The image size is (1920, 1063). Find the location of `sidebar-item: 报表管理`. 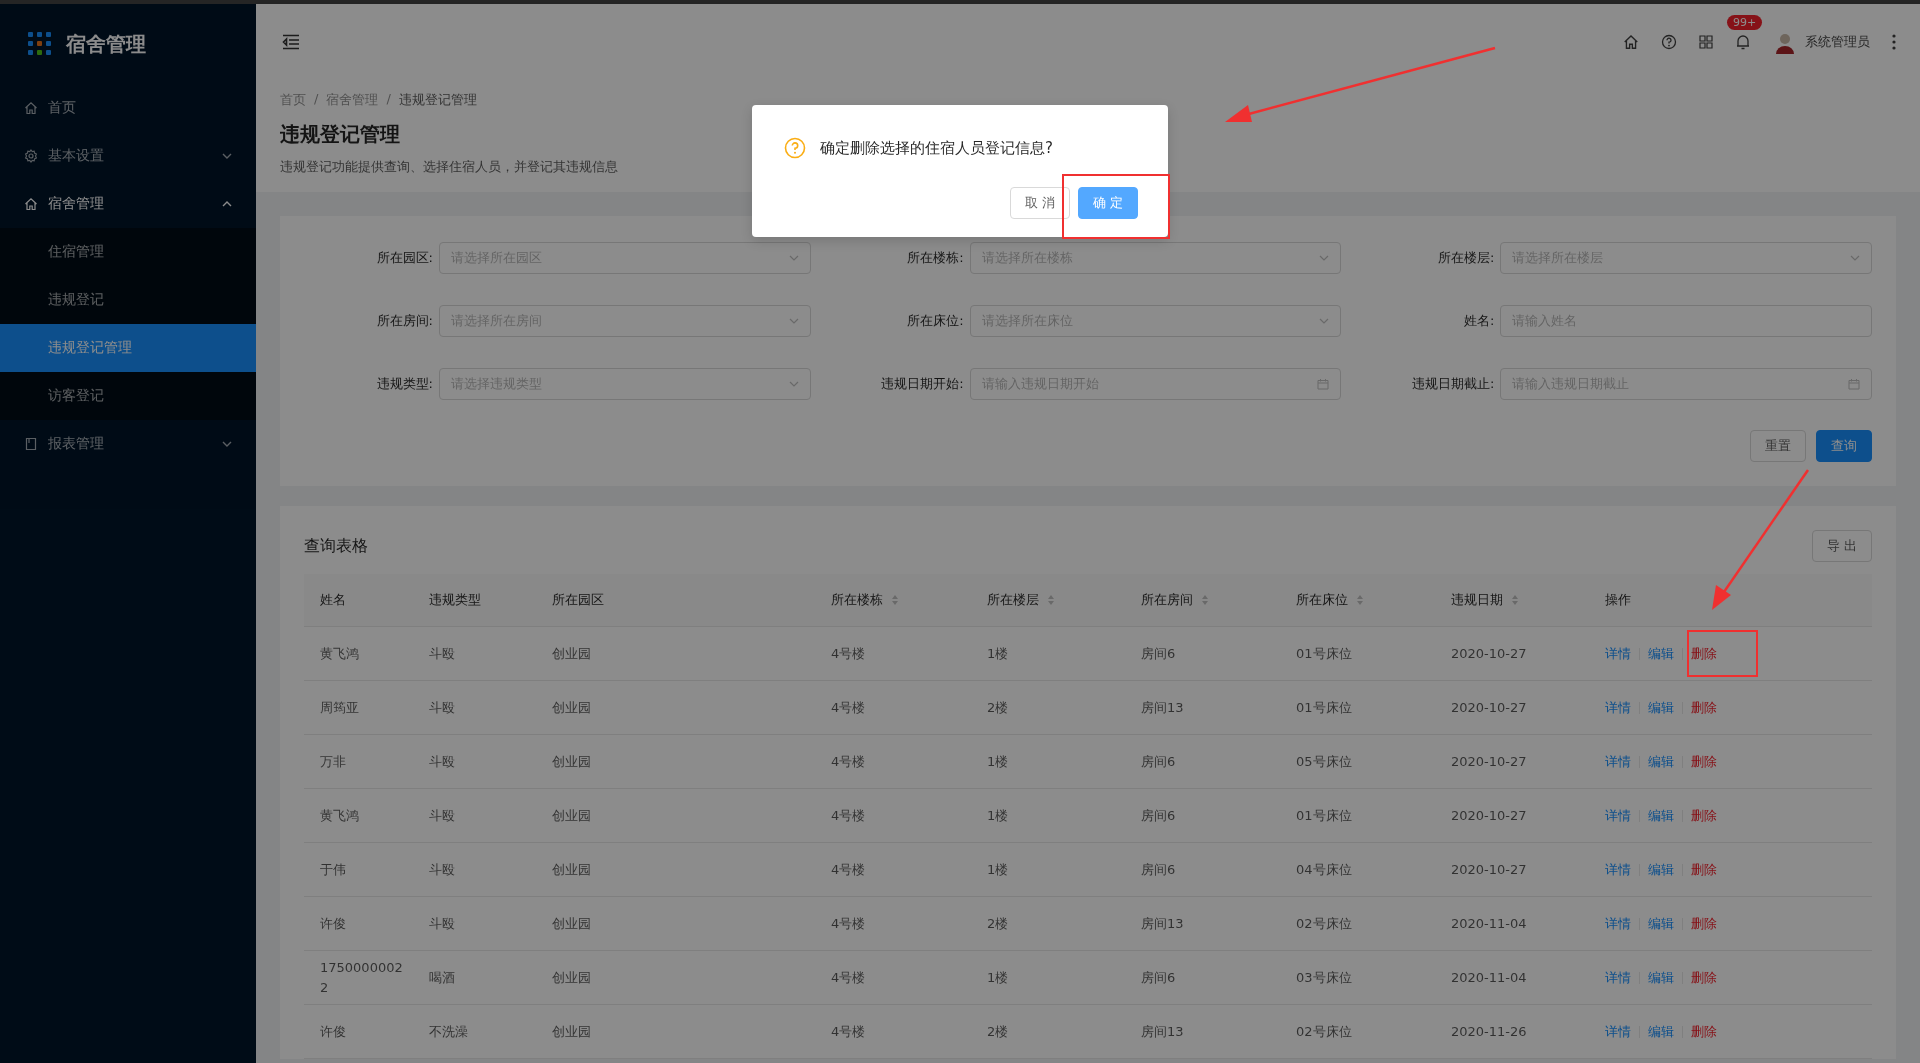

sidebar-item: 报表管理 is located at coordinates (128, 444).